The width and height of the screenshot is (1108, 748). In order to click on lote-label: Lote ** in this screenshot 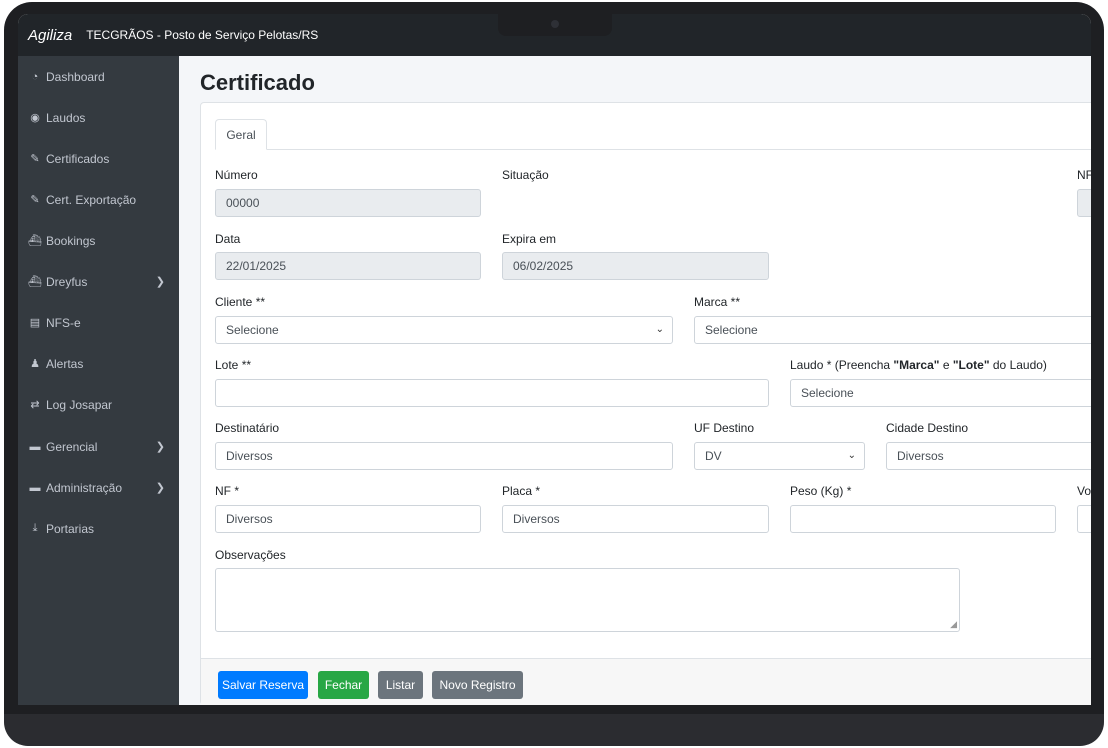, I will do `click(233, 365)`.